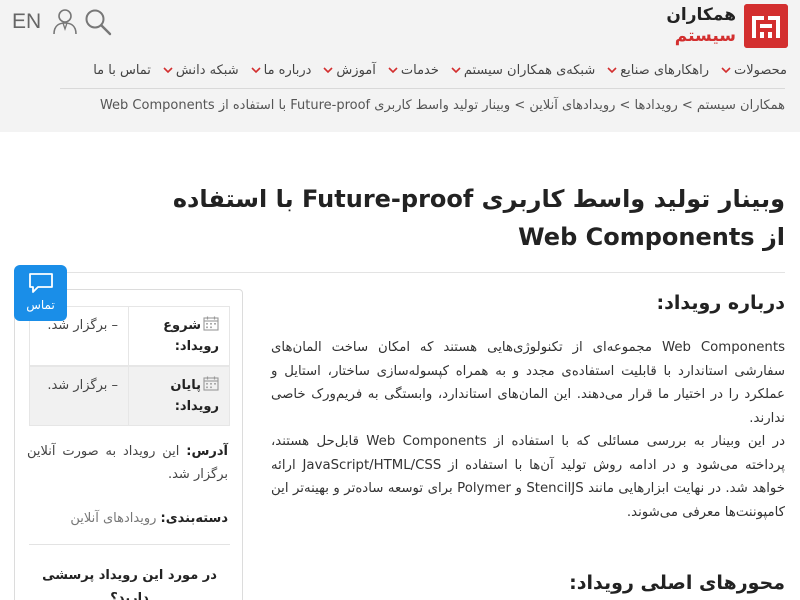  I want to click on contact-label: تماس, so click(40, 305).